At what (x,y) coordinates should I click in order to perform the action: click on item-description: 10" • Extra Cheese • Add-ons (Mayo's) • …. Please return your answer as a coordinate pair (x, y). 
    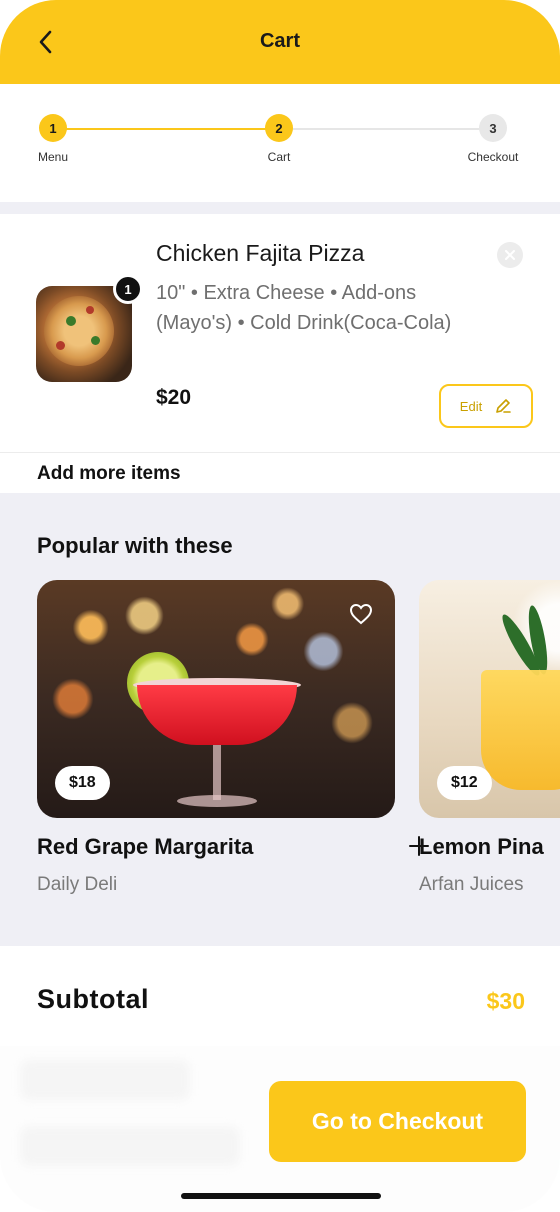
    Looking at the image, I should click on (304, 308).